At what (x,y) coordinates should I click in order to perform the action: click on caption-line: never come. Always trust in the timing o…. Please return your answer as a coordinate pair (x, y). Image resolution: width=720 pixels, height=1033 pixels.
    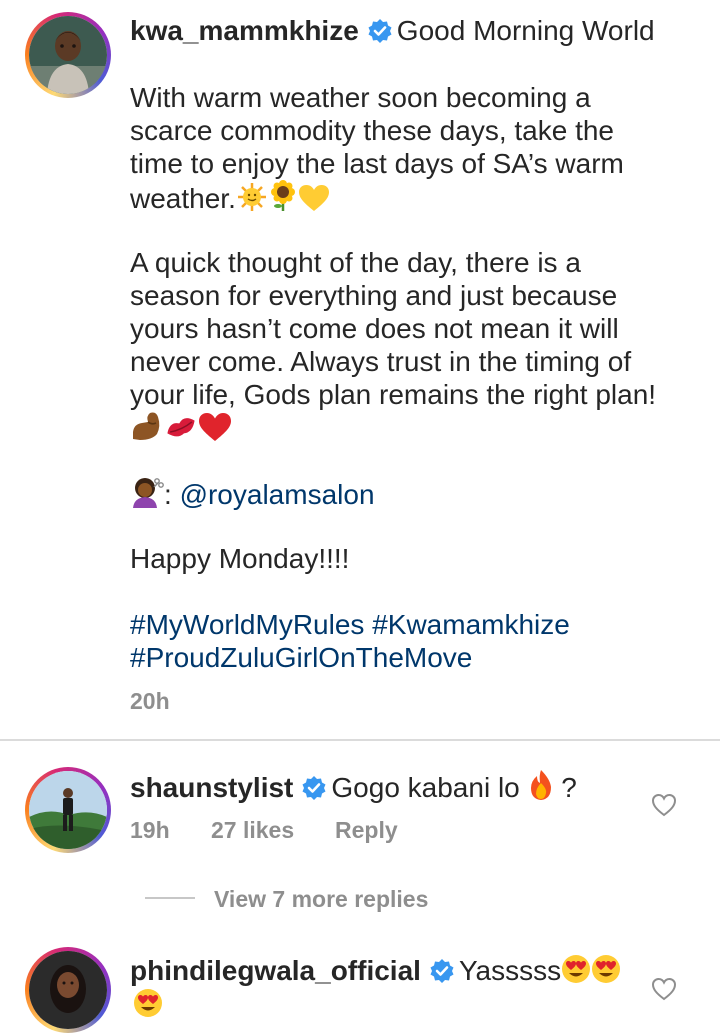
    Looking at the image, I should click on (381, 361).